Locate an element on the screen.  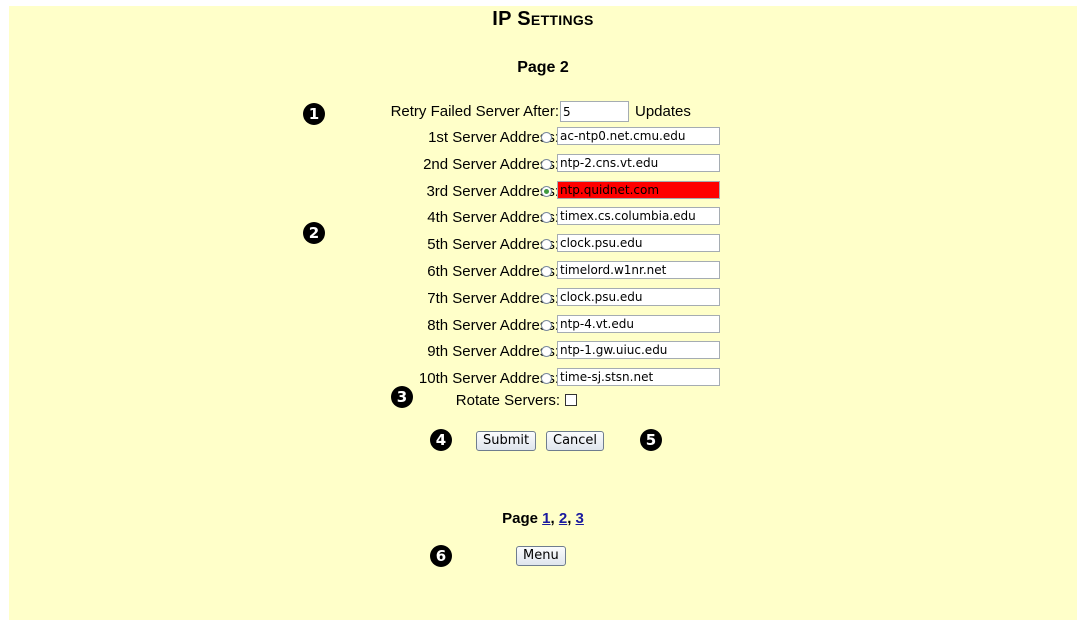
server-row: 5th Server Address: is located at coordinates (543, 245).